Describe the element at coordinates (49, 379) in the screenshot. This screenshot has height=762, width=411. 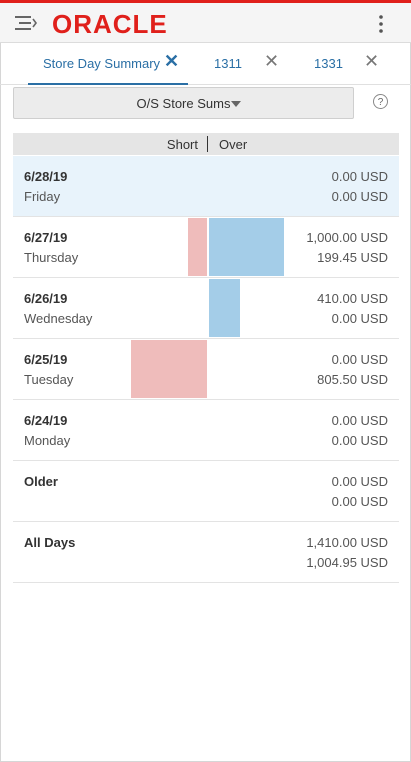
I see `row-day: Tuesday` at that location.